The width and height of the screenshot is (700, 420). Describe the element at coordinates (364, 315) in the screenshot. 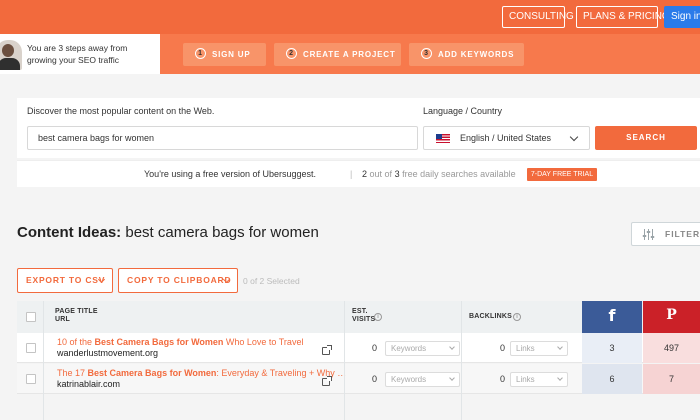

I see `col-est-visits: EST. VISITS` at that location.